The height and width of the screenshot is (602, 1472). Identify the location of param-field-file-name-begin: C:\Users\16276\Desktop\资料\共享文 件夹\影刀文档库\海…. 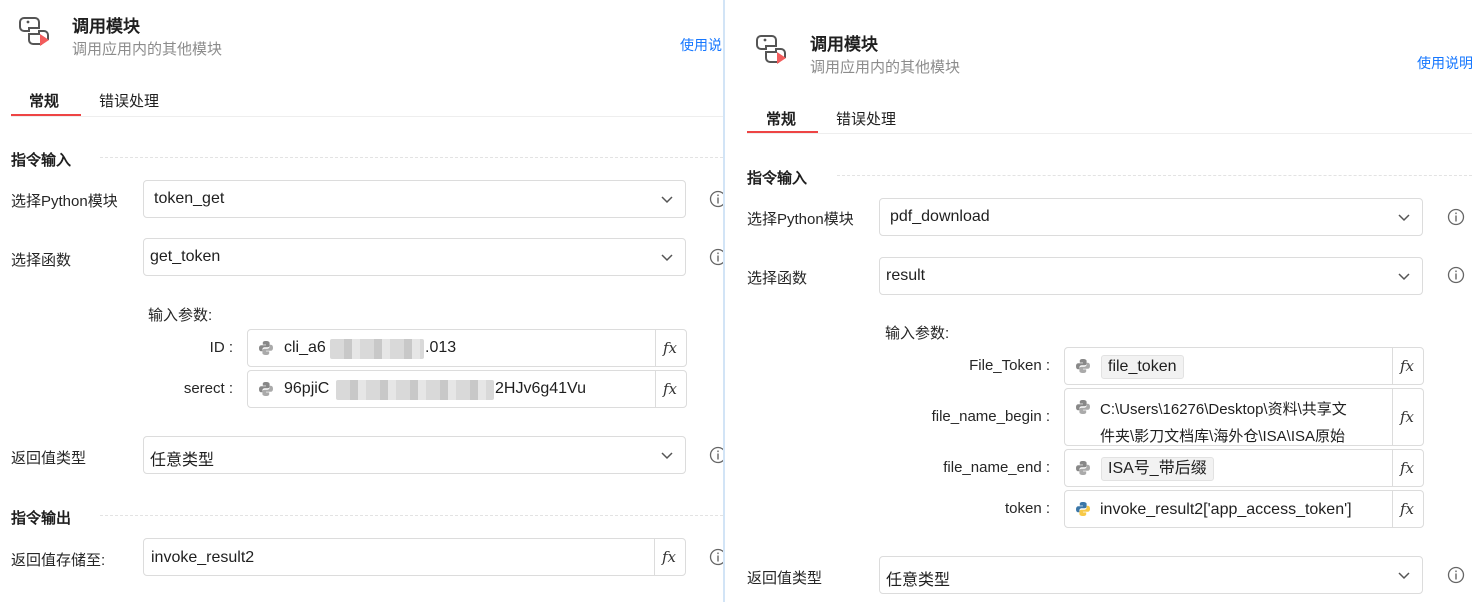
(1244, 417).